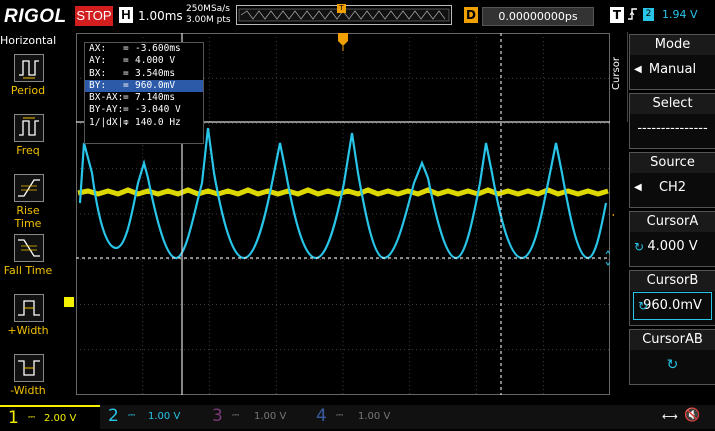 The image size is (715, 431). I want to click on measure-period-label: Period, so click(28, 90).